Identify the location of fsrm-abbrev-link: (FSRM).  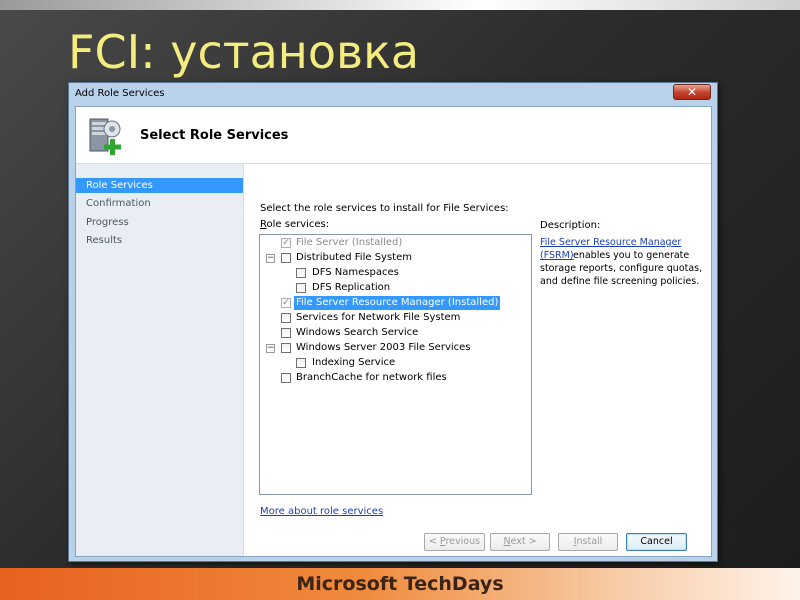
(557, 255).